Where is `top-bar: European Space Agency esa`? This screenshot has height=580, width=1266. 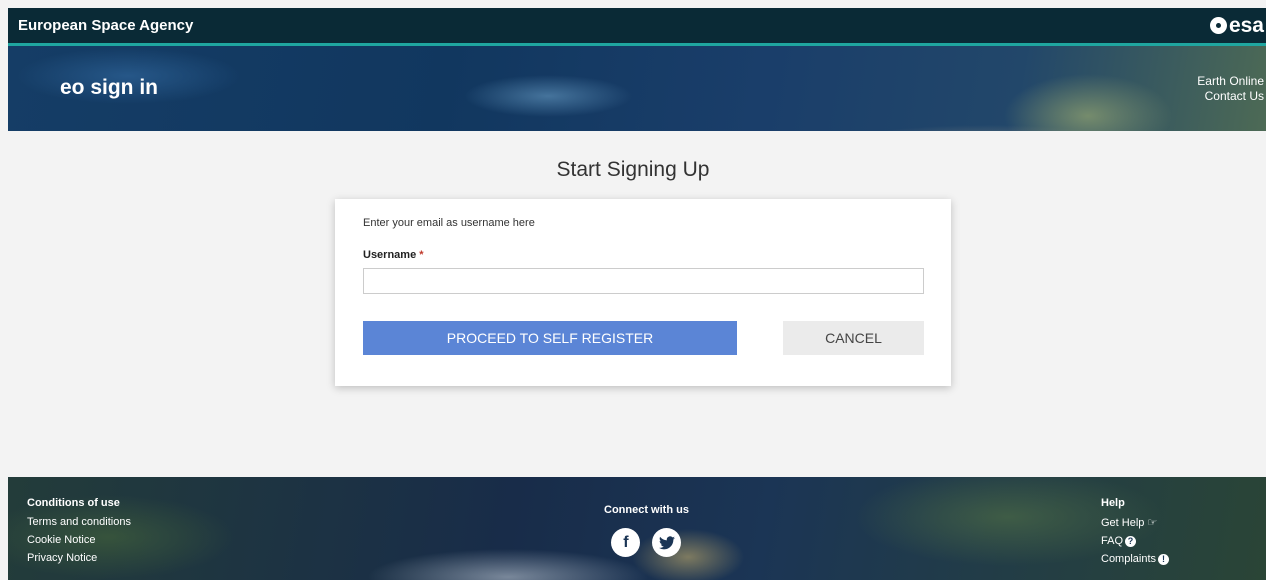
top-bar: European Space Agency esa is located at coordinates (637, 27).